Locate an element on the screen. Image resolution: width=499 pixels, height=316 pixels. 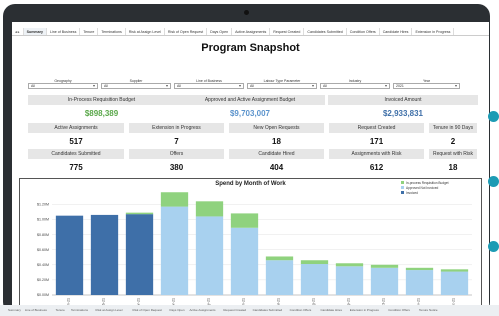
filter-line-of-business: Line of Business All is located at coordinates (209, 85).